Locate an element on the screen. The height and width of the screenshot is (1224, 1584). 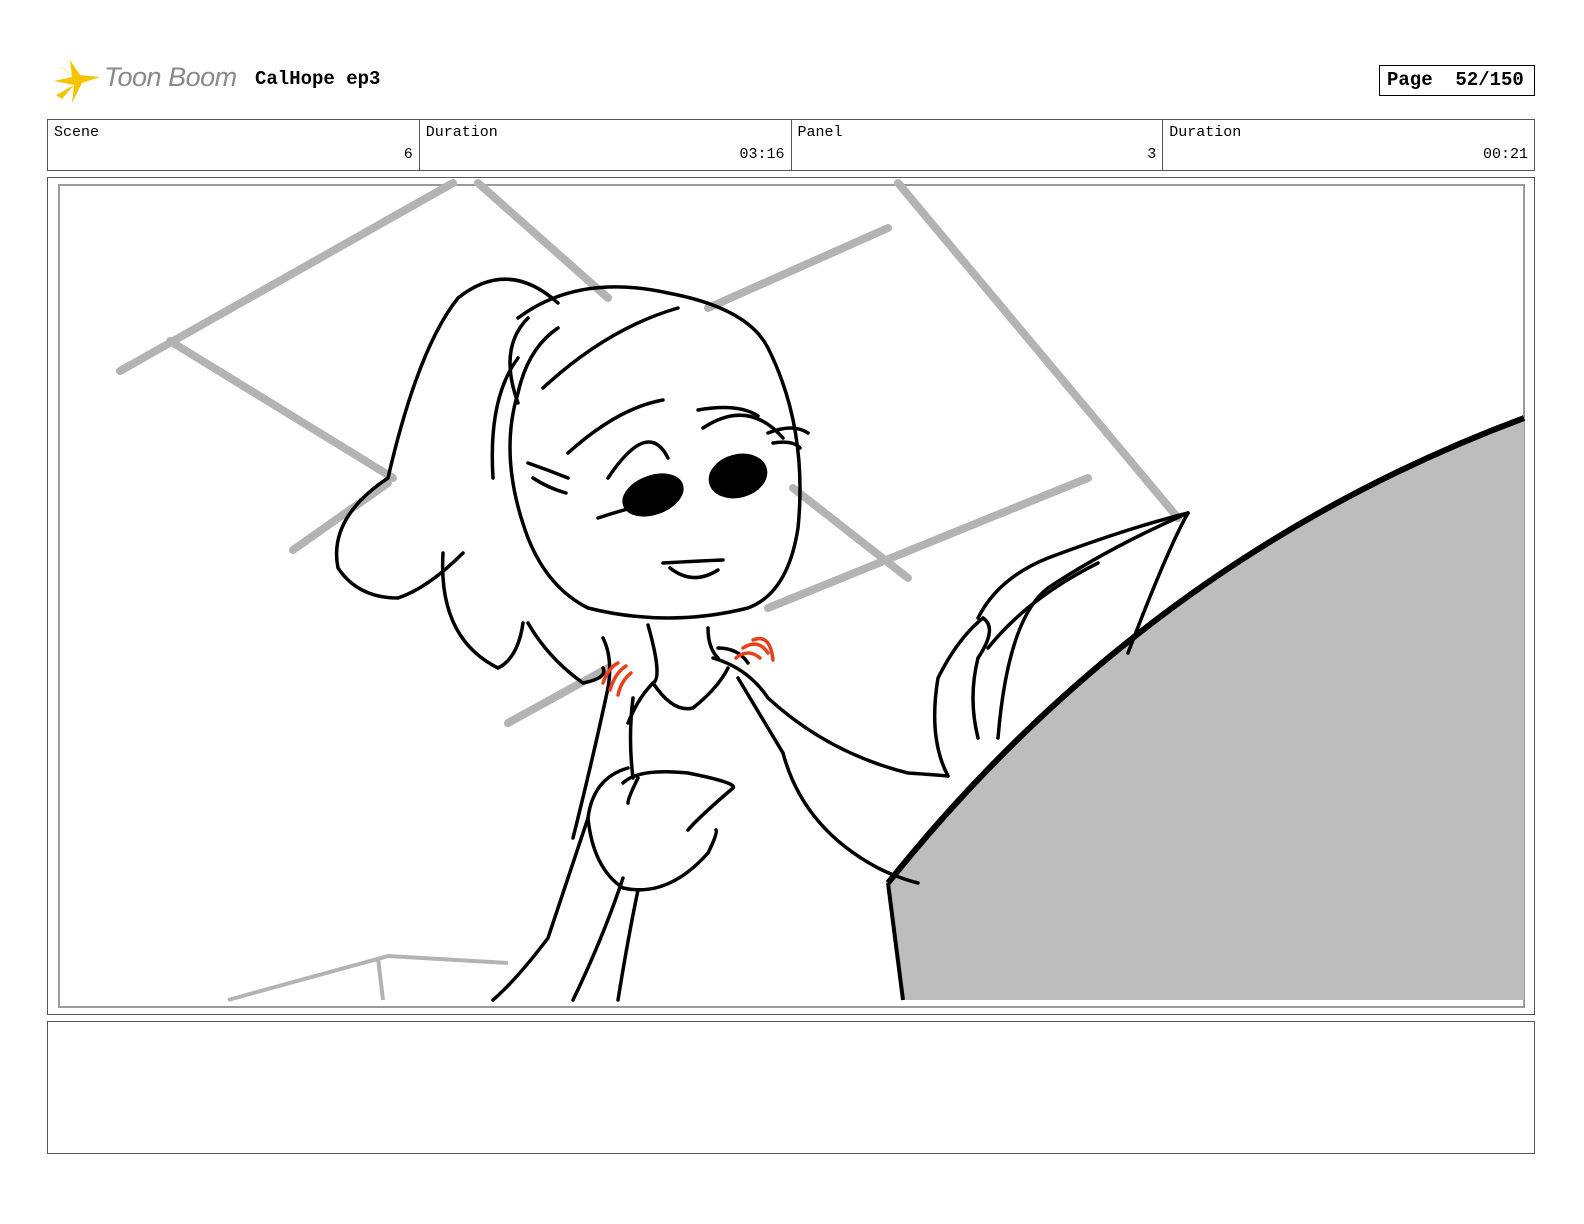
scene-duration-label: Duration is located at coordinates (461, 132).